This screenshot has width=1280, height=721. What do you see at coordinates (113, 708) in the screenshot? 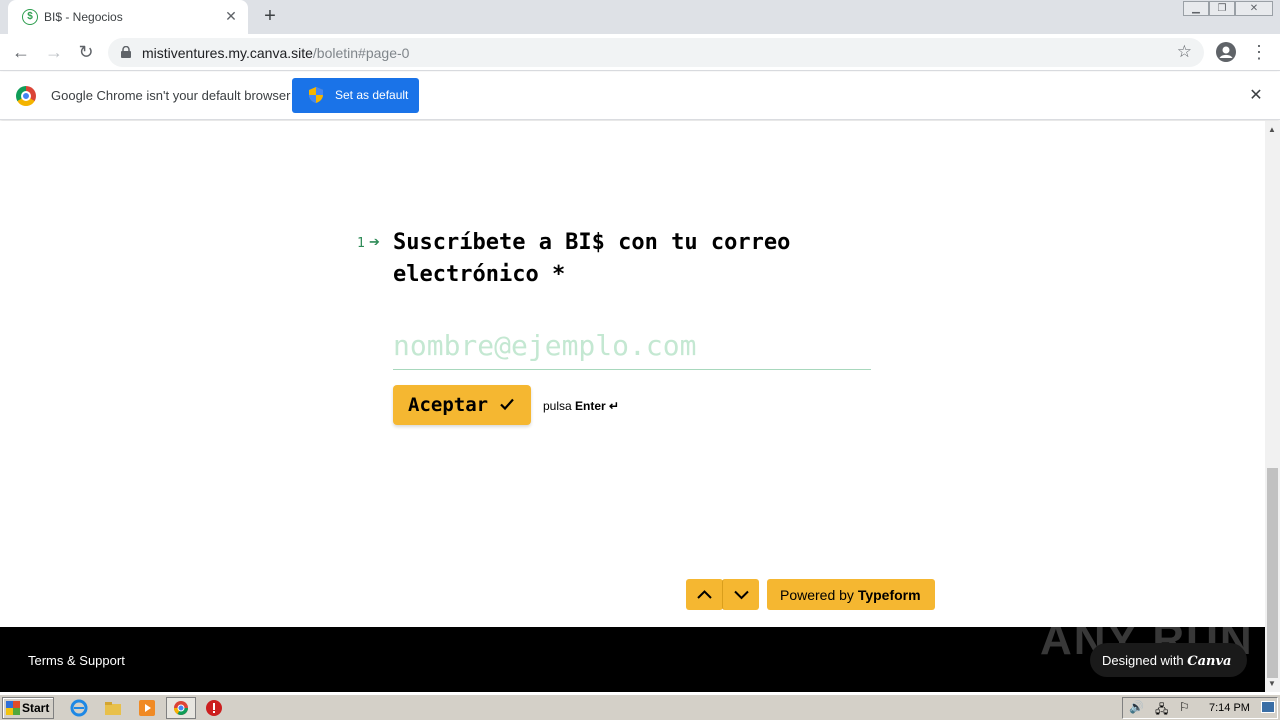
I see `file-explorer-icon` at bounding box center [113, 708].